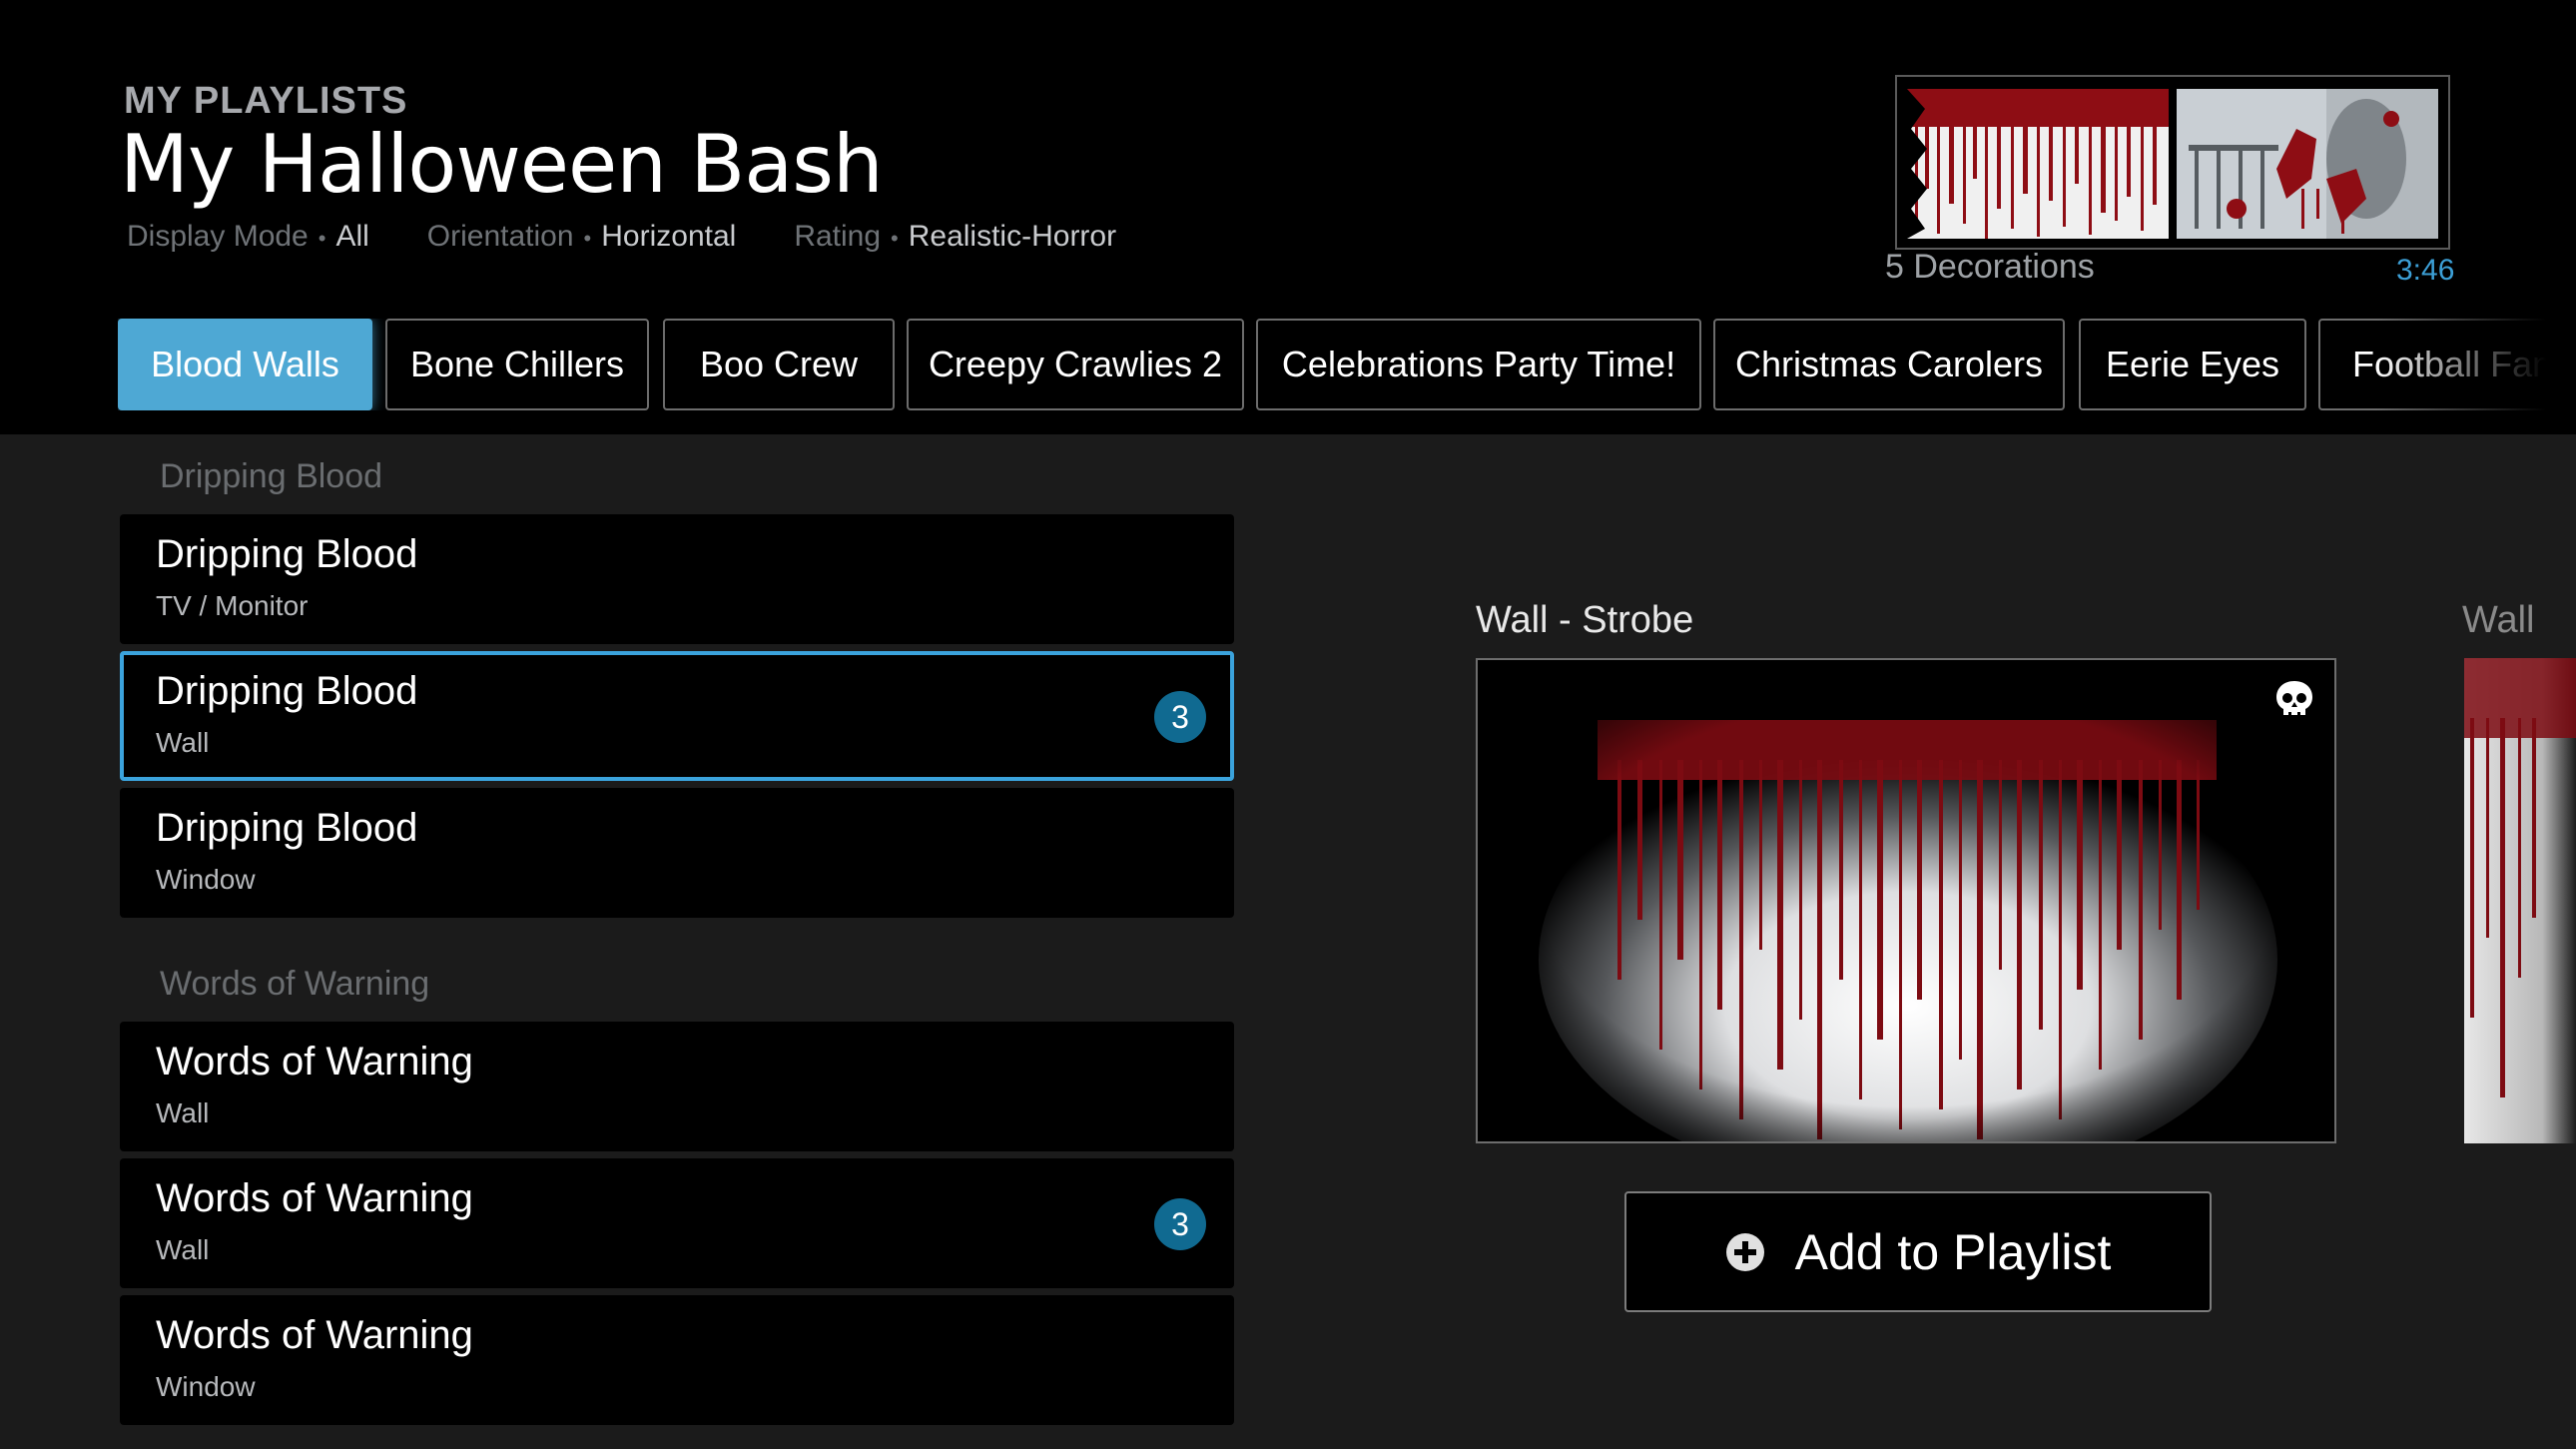 This screenshot has height=1449, width=2576. Describe the element at coordinates (677, 579) in the screenshot. I see `list-item: Dripping Blood TV / Monitor` at that location.